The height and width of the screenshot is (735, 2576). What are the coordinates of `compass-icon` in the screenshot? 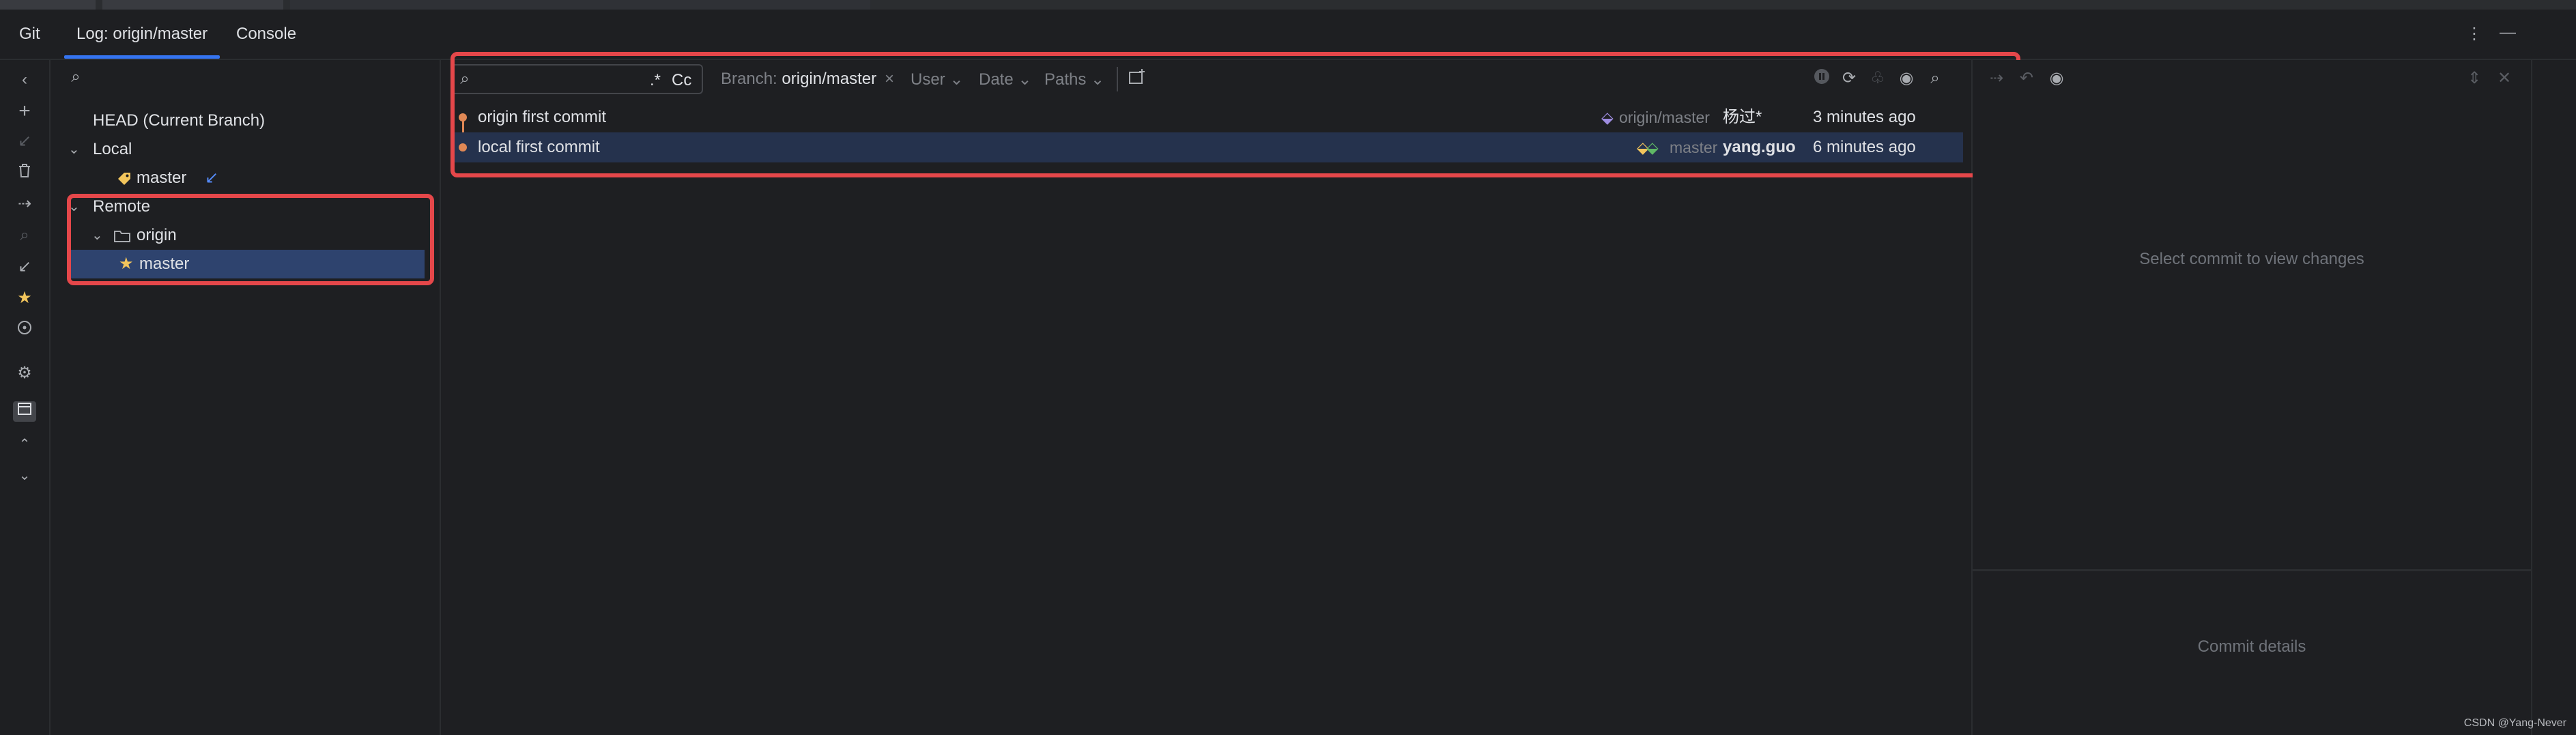 It's located at (24, 330).